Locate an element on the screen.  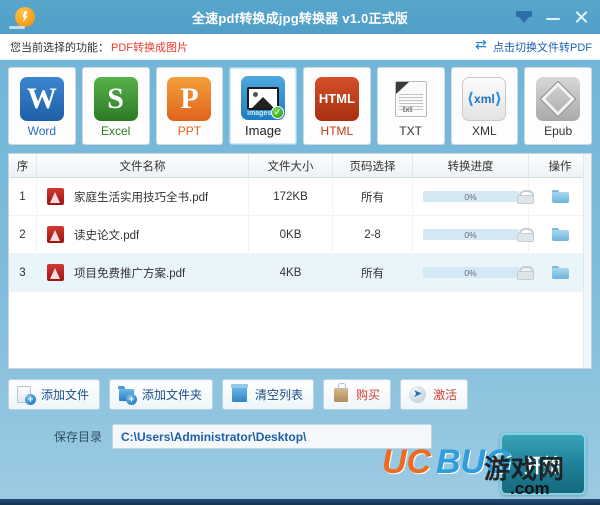
skin-chevron-icon is located at coordinates (524, 17).